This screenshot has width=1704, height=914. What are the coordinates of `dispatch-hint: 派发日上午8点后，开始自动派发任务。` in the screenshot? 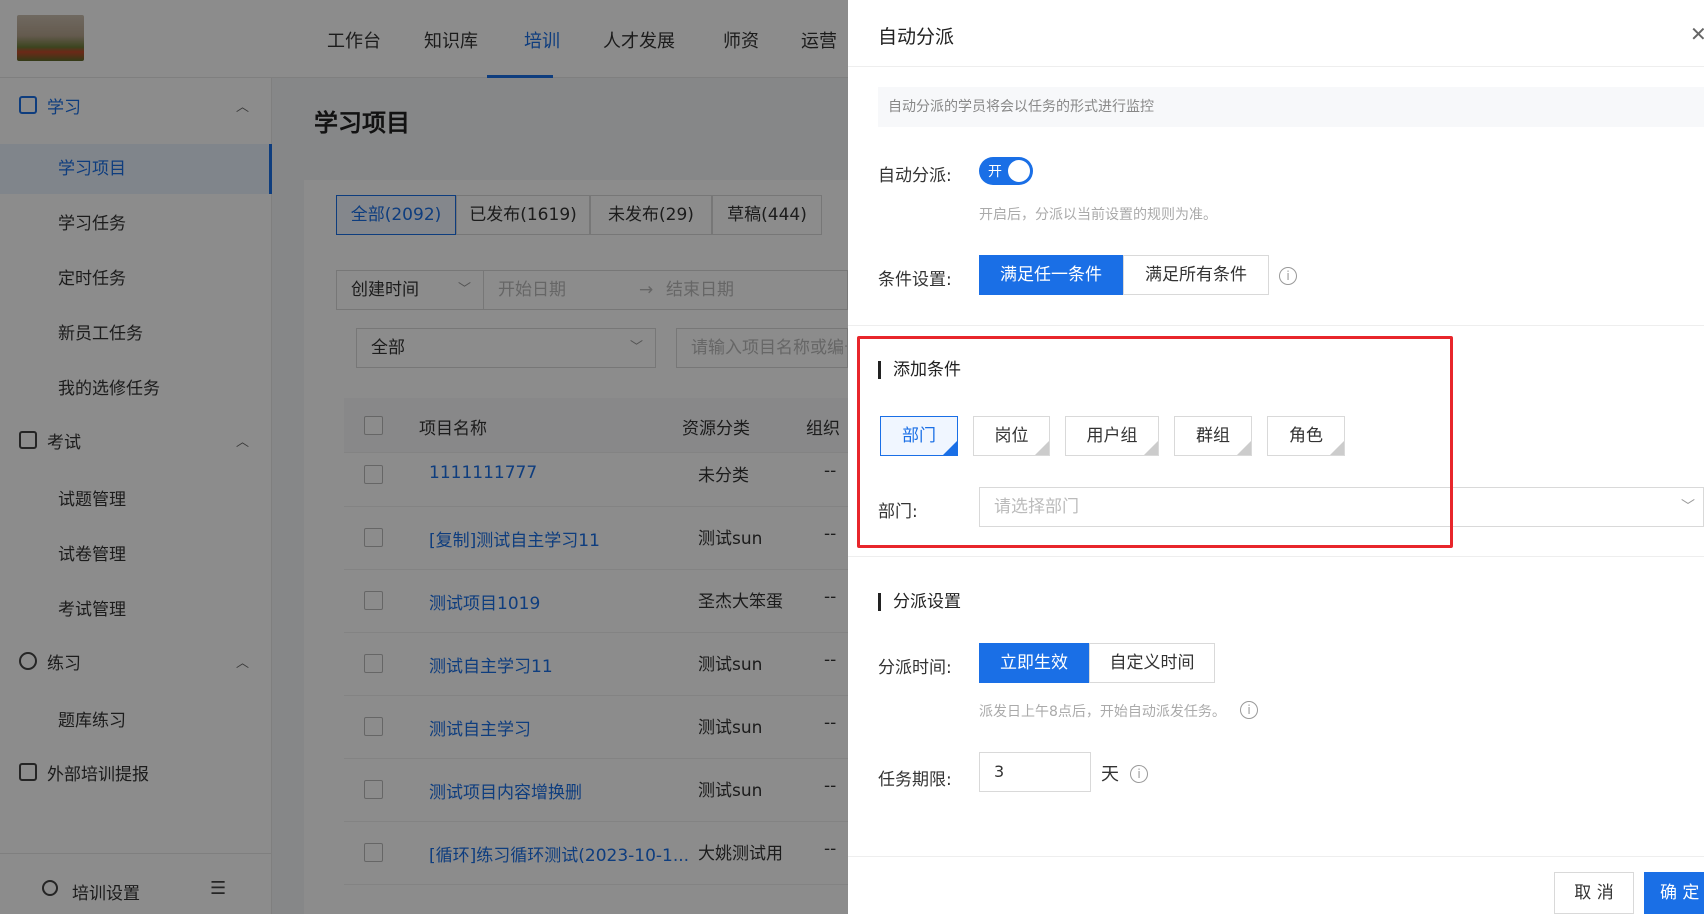 It's located at (1102, 712).